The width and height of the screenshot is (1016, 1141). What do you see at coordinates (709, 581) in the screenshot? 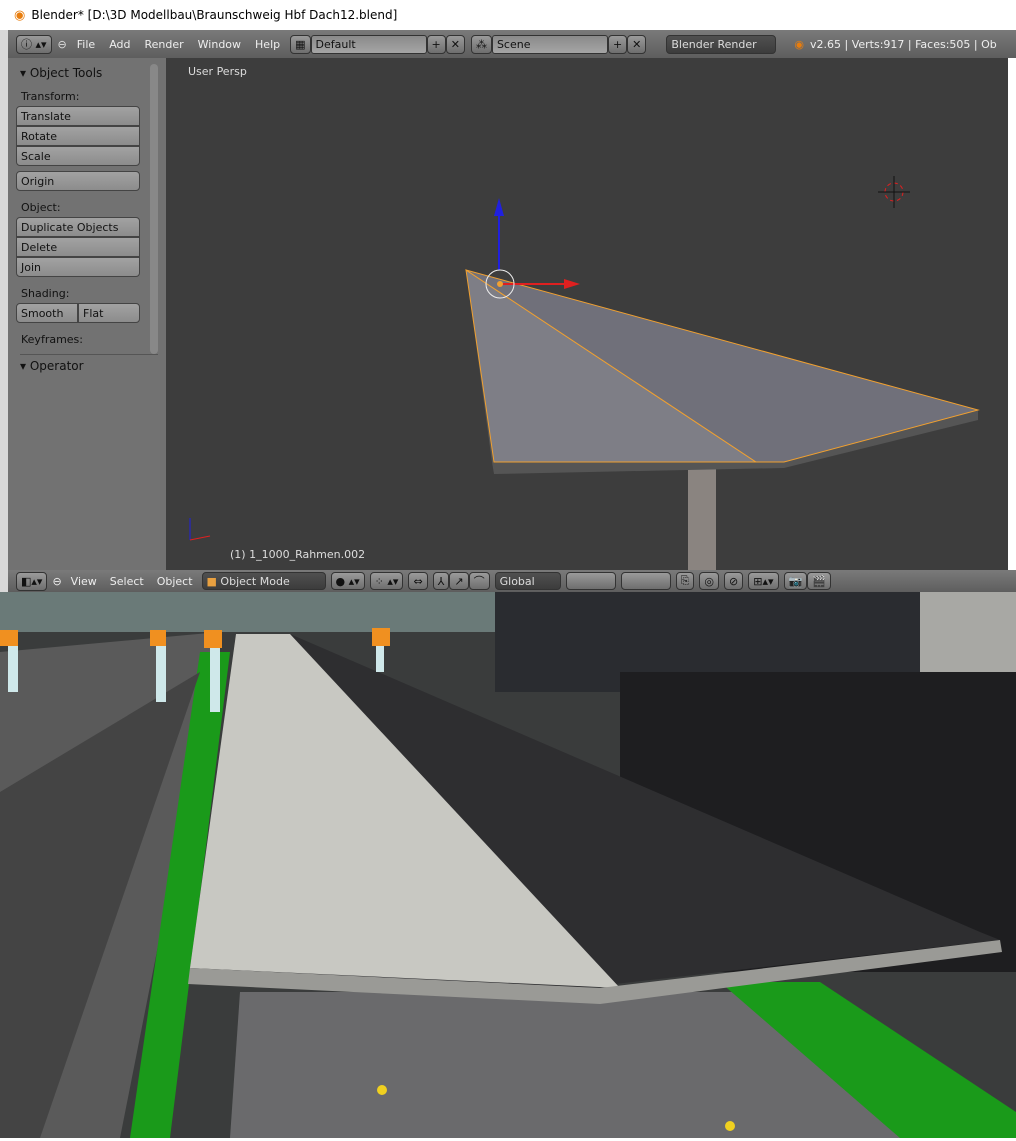
I see `proportional-edit-icon: ◎` at bounding box center [709, 581].